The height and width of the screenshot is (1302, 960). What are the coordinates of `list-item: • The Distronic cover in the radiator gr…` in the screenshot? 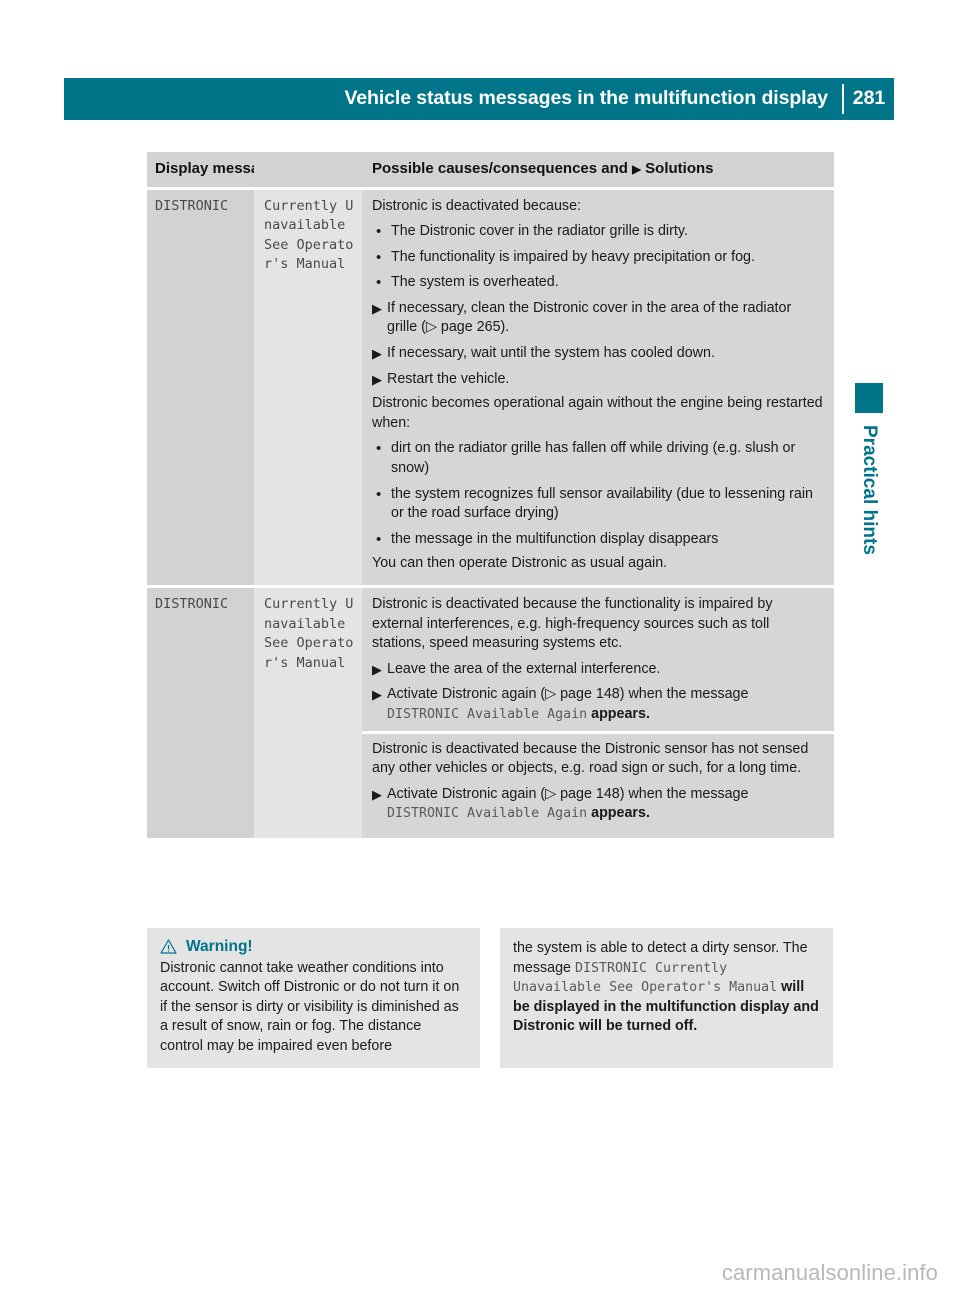 It's located at (598, 232).